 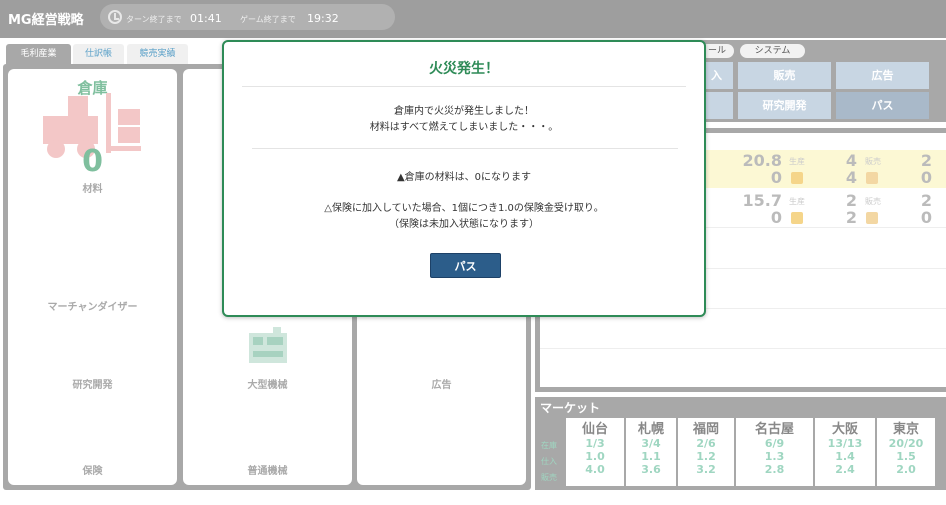 I want to click on city-buy: 1.5, so click(x=906, y=456).